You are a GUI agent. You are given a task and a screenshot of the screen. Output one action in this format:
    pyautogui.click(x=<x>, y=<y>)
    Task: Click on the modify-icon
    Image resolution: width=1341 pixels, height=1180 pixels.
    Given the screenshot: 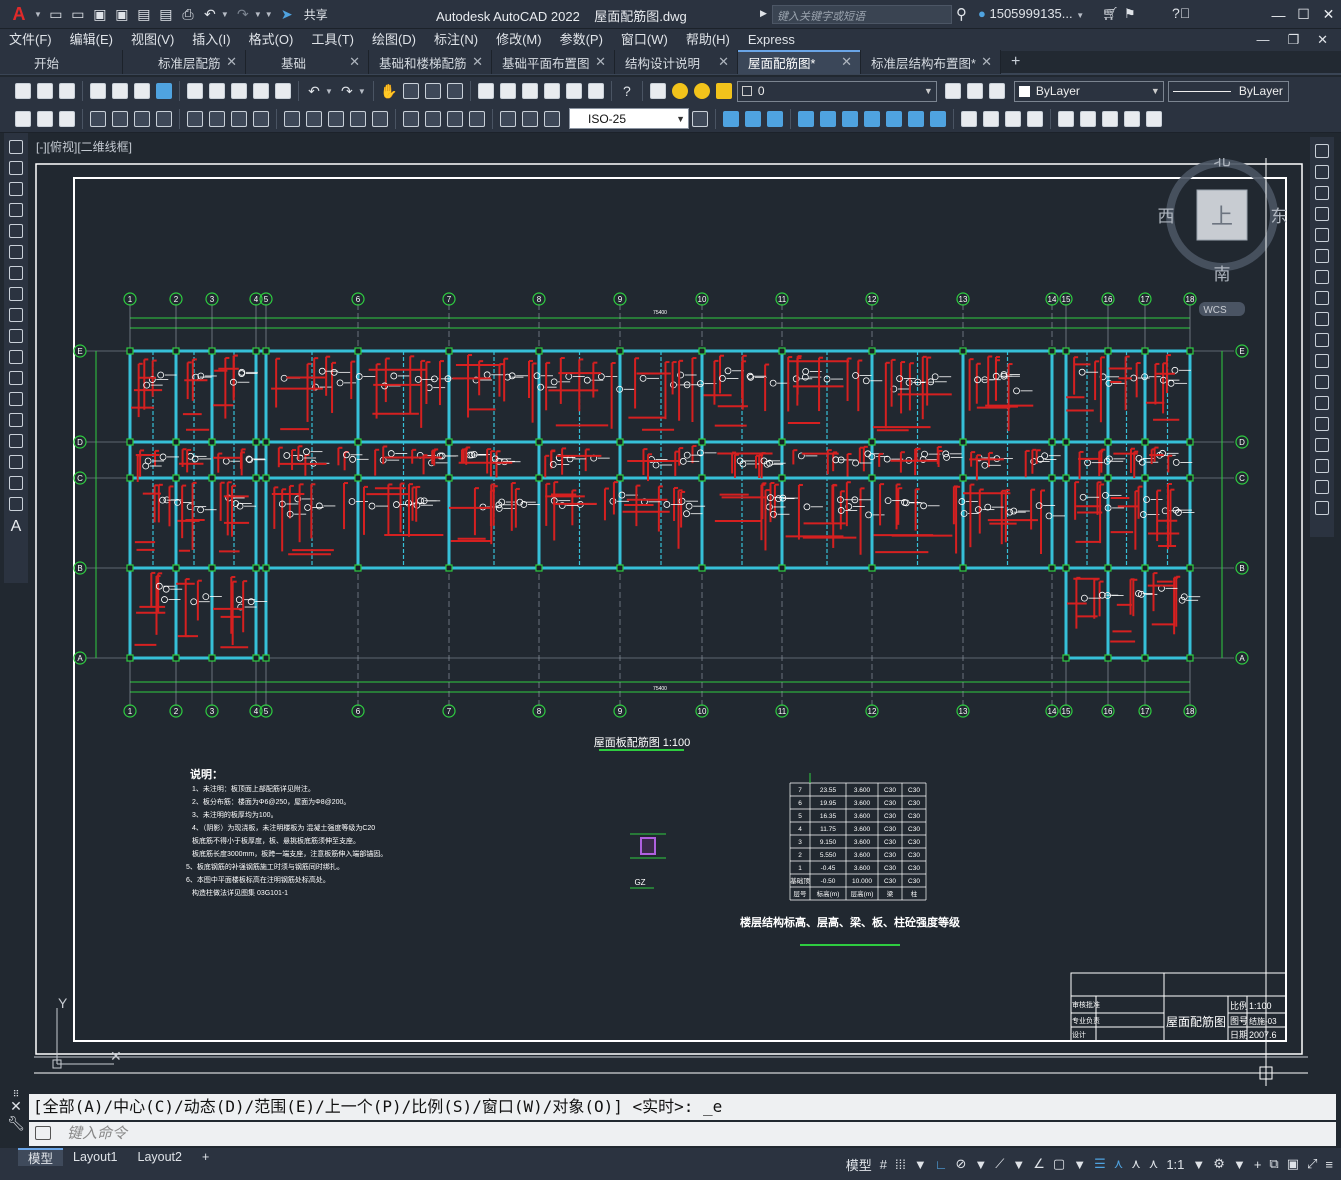 What is the action you would take?
    pyautogui.click(x=731, y=118)
    